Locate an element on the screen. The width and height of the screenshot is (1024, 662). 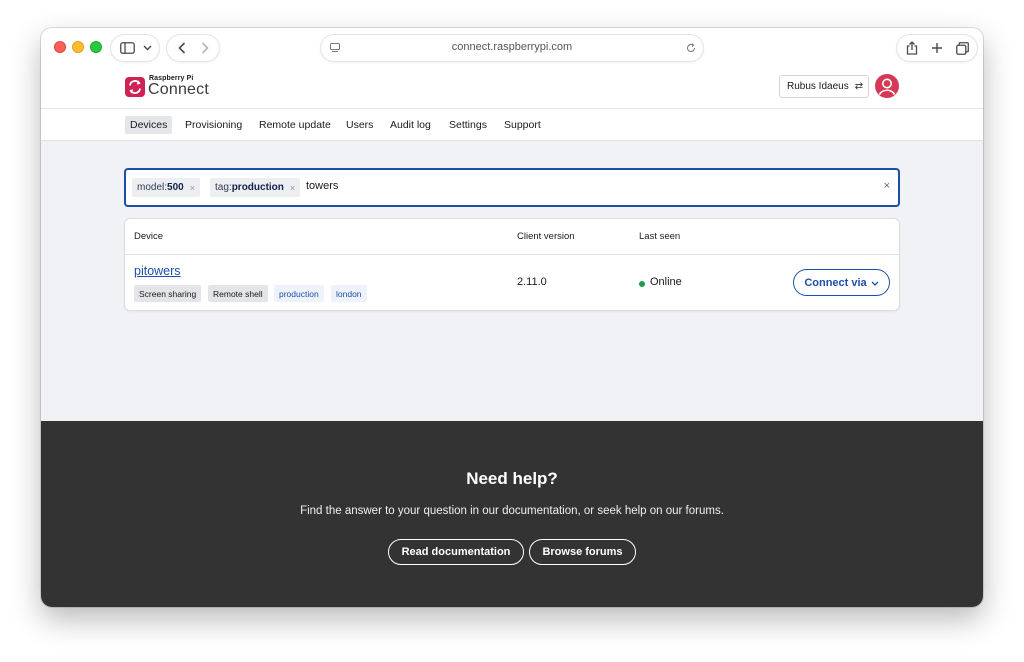
filter-value: 500 is located at coordinates (175, 187).